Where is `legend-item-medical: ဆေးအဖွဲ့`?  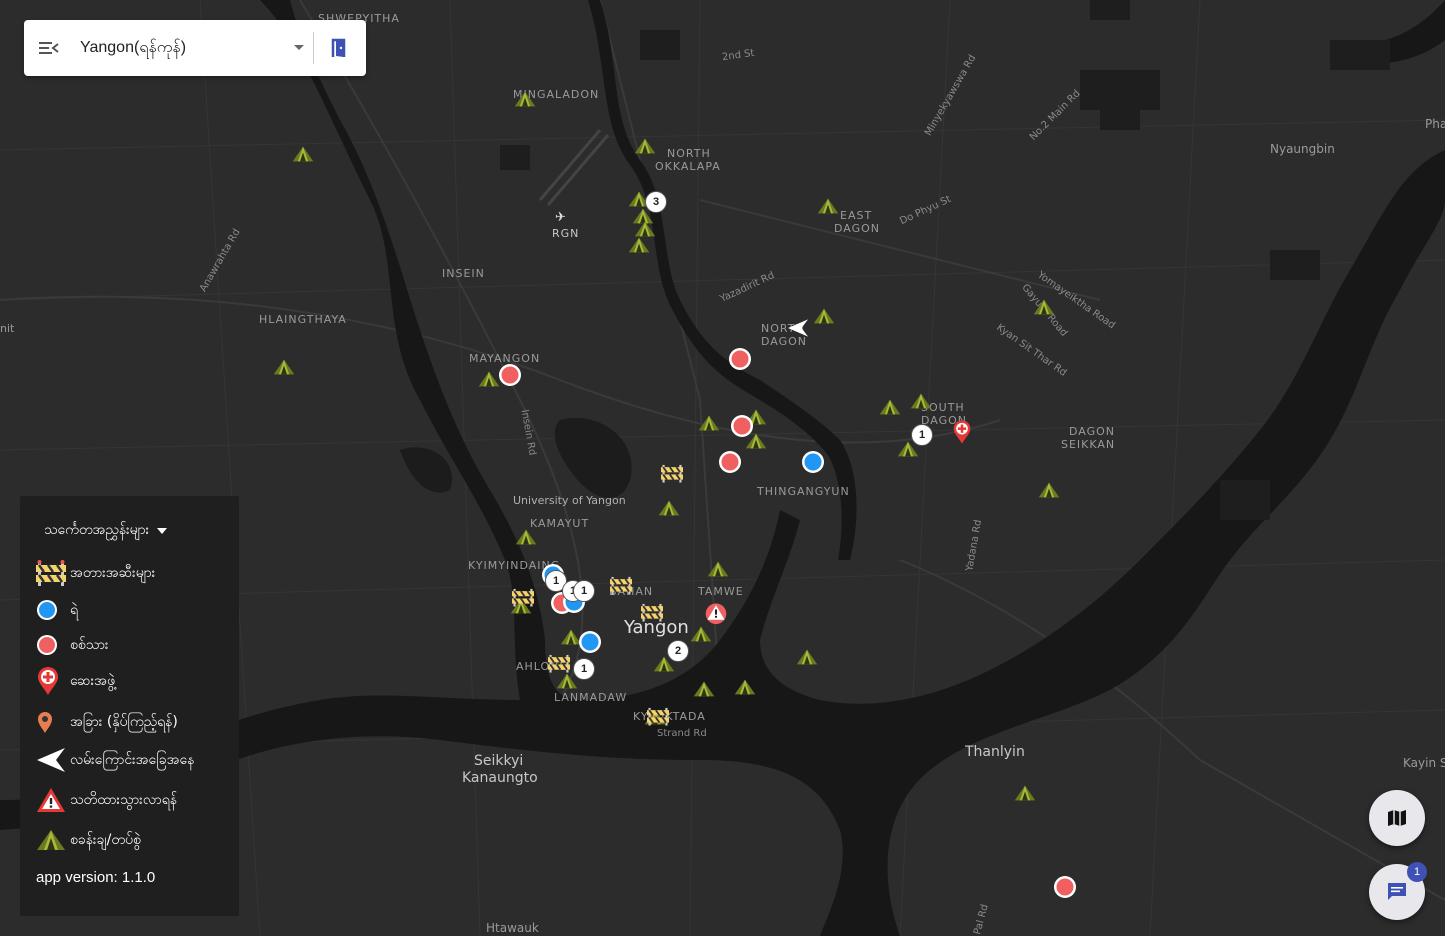 legend-item-medical: ဆေးအဖွဲ့ is located at coordinates (75, 681).